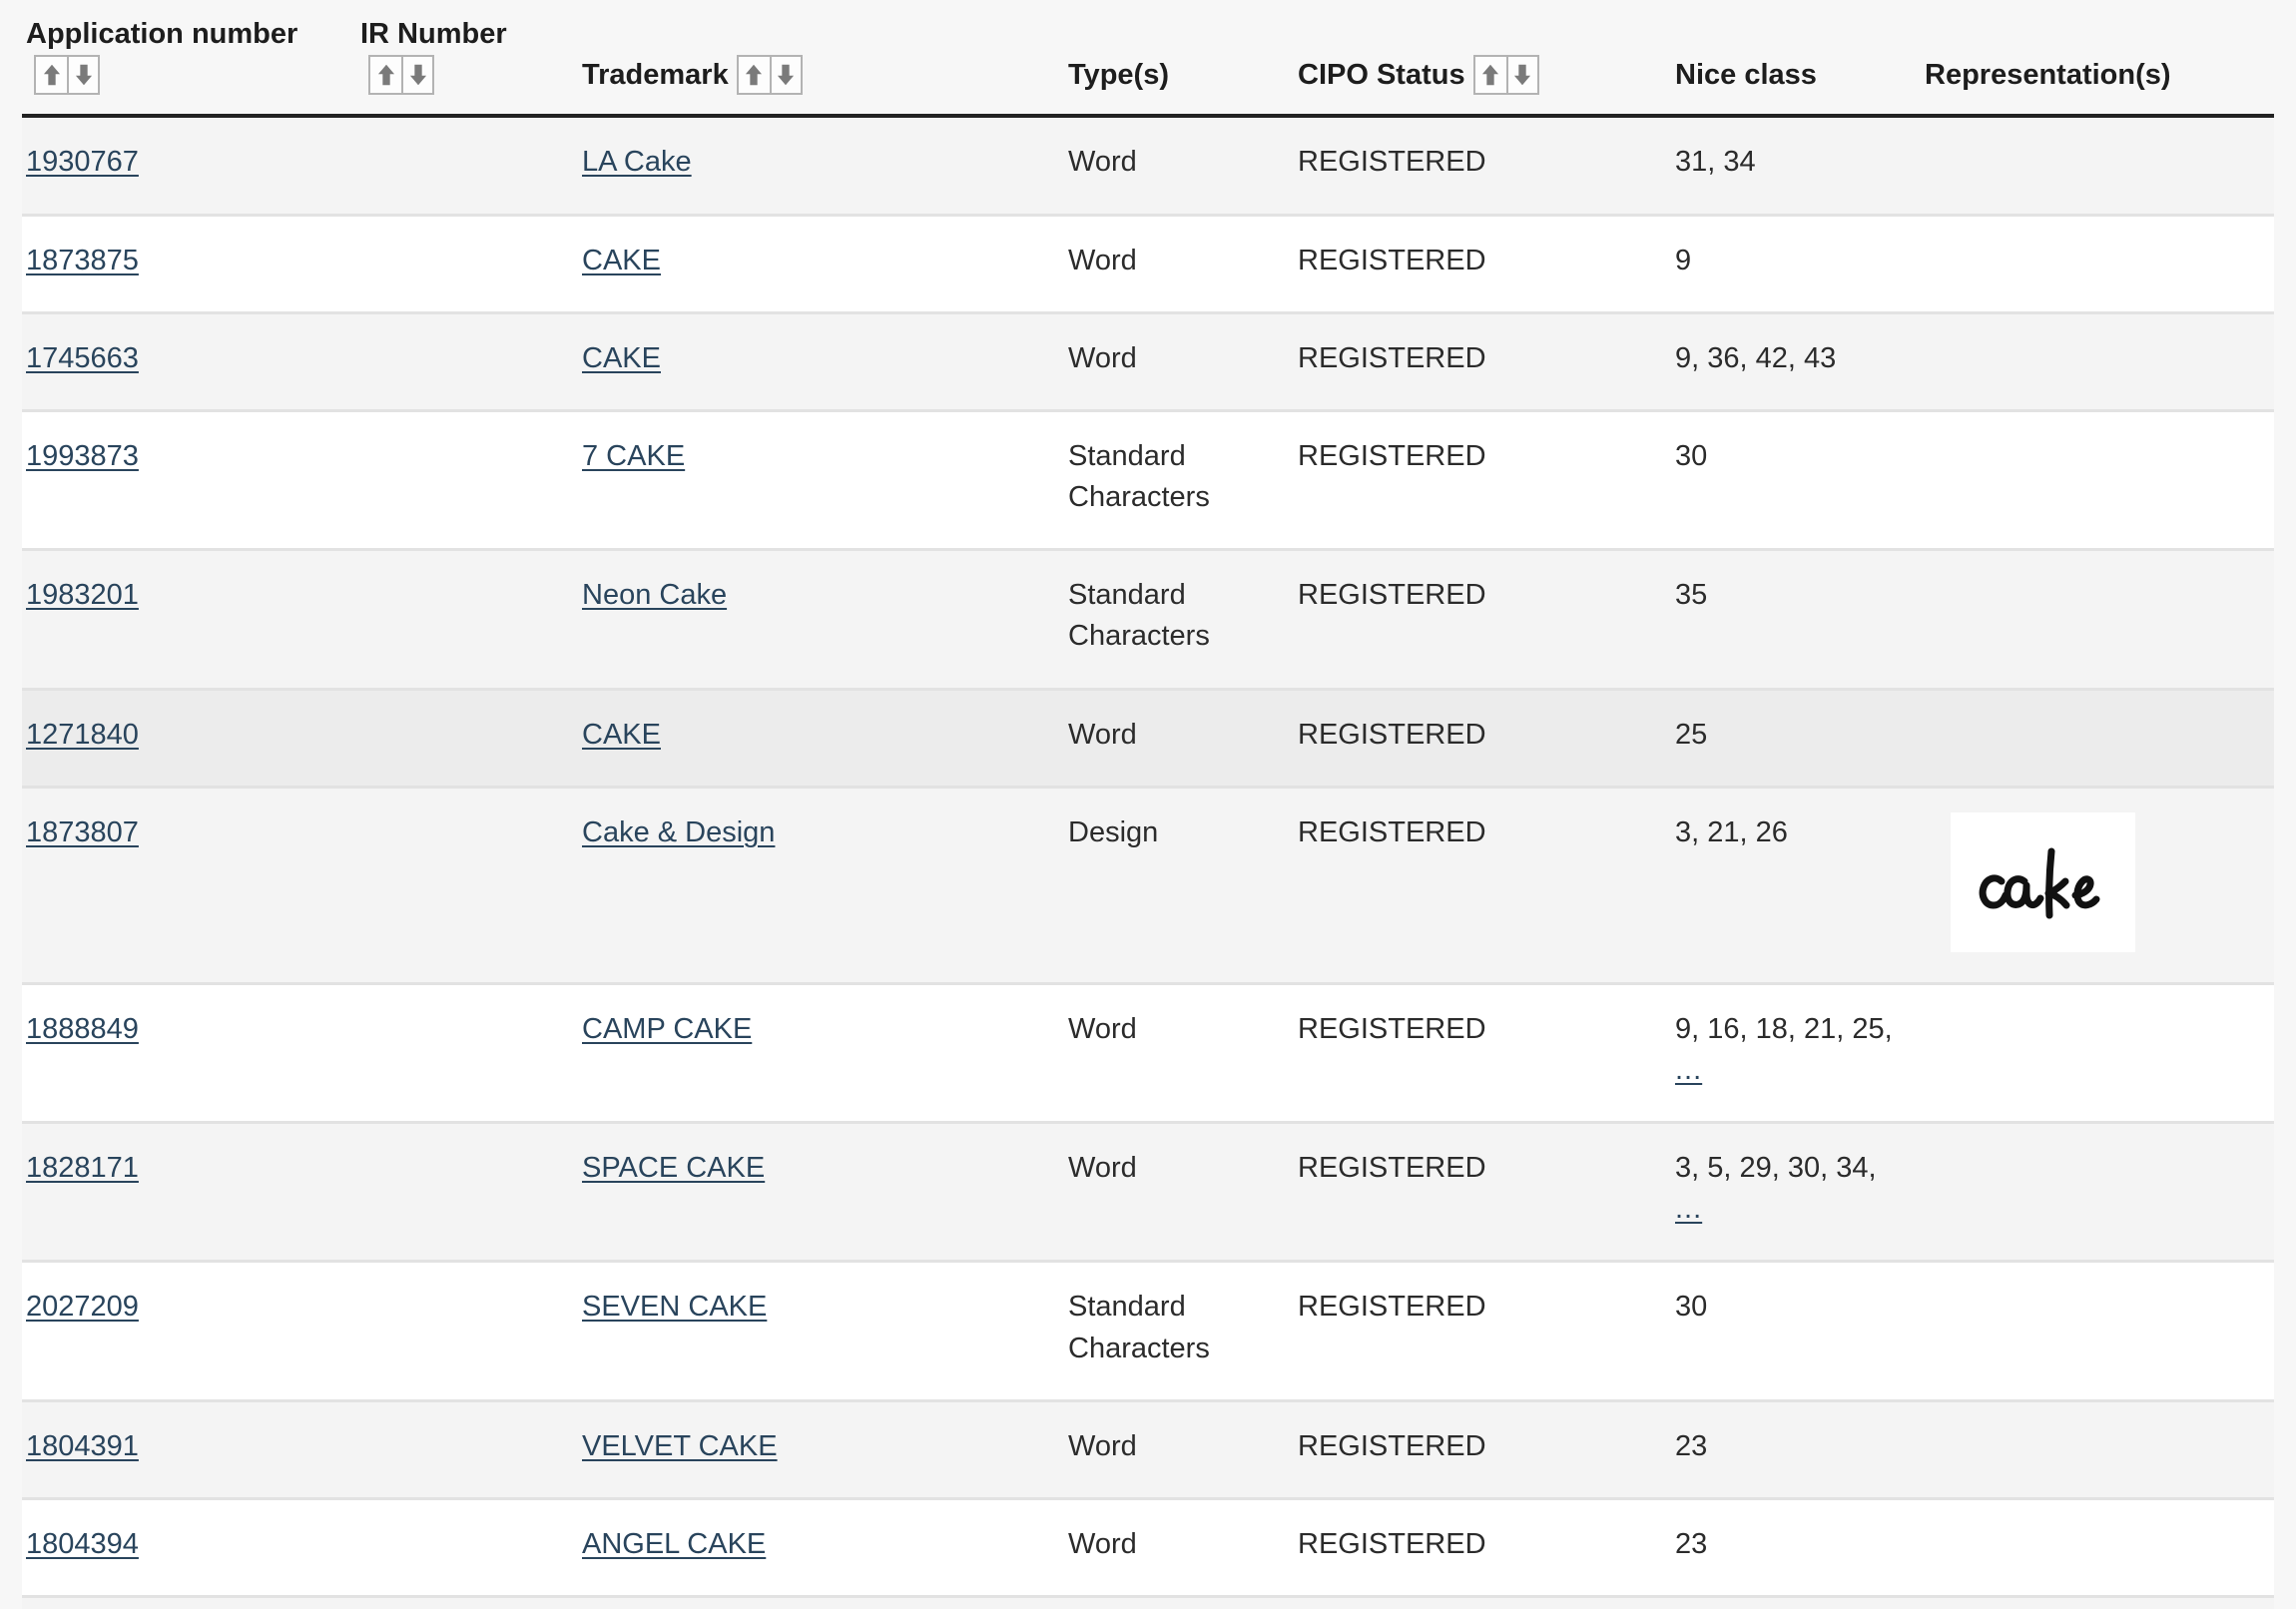 Image resolution: width=2296 pixels, height=1609 pixels. What do you see at coordinates (83, 1029) in the screenshot?
I see `application-number-link: 1888849` at bounding box center [83, 1029].